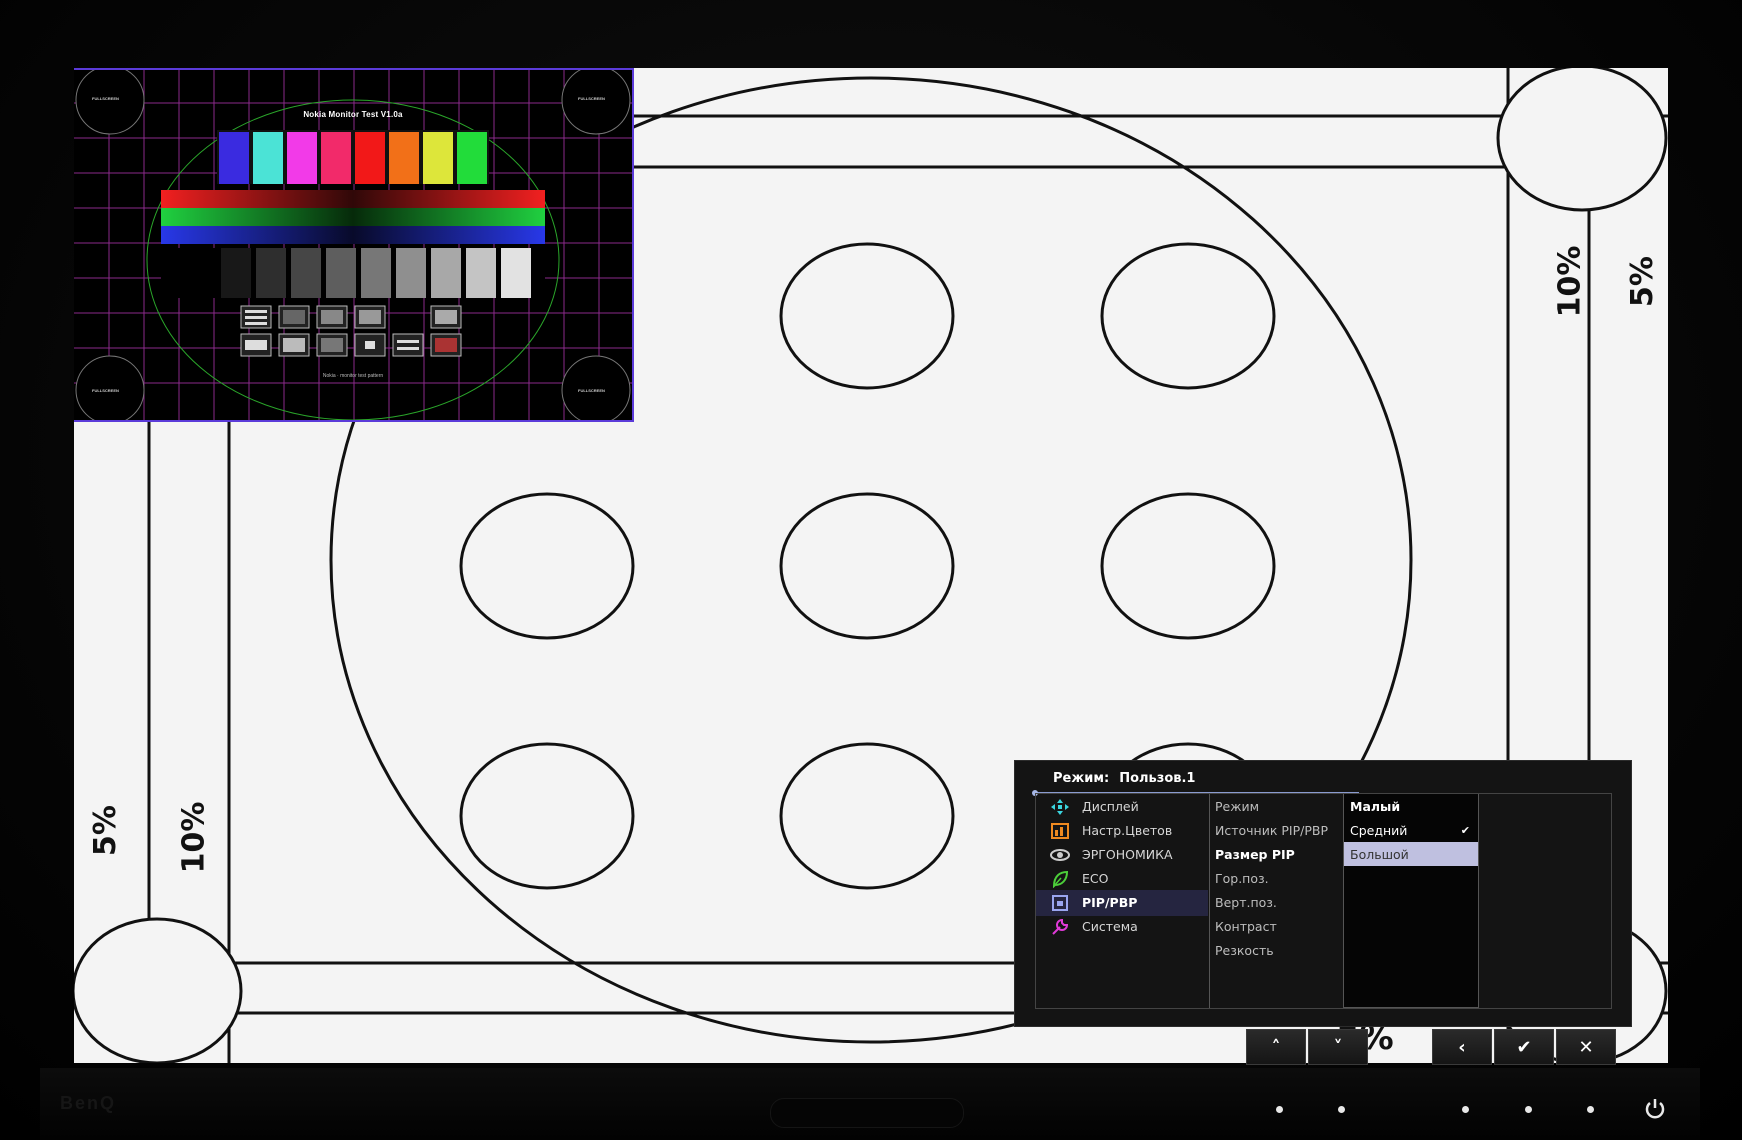  Describe the element at coordinates (1276, 807) in the screenshot. I see `osd-submenu-mode: Режим` at that location.